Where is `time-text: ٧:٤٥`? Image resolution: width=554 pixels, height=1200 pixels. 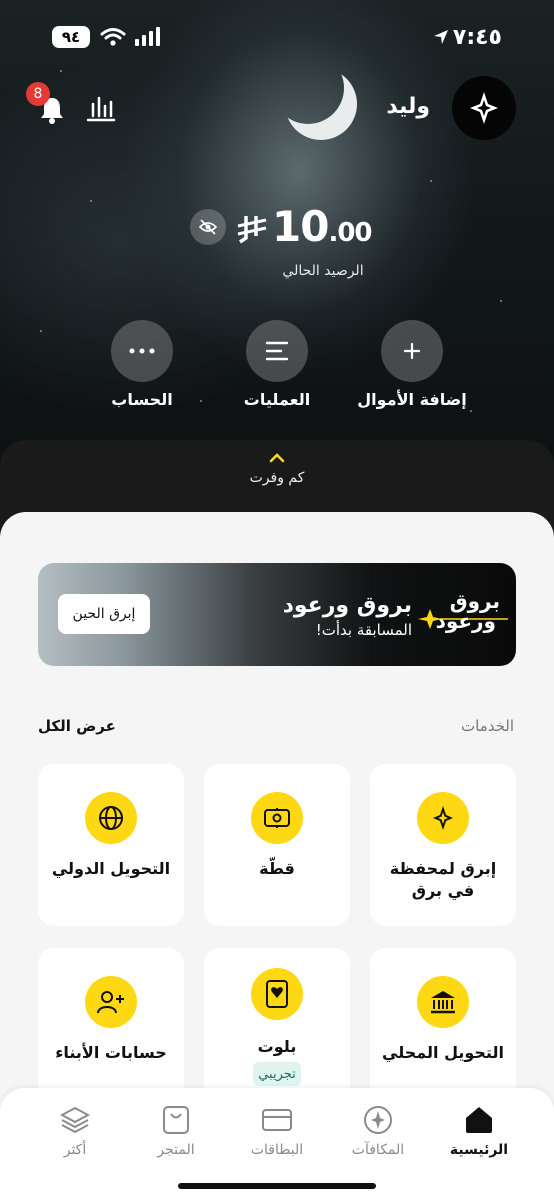 time-text: ٧:٤٥ is located at coordinates (477, 37).